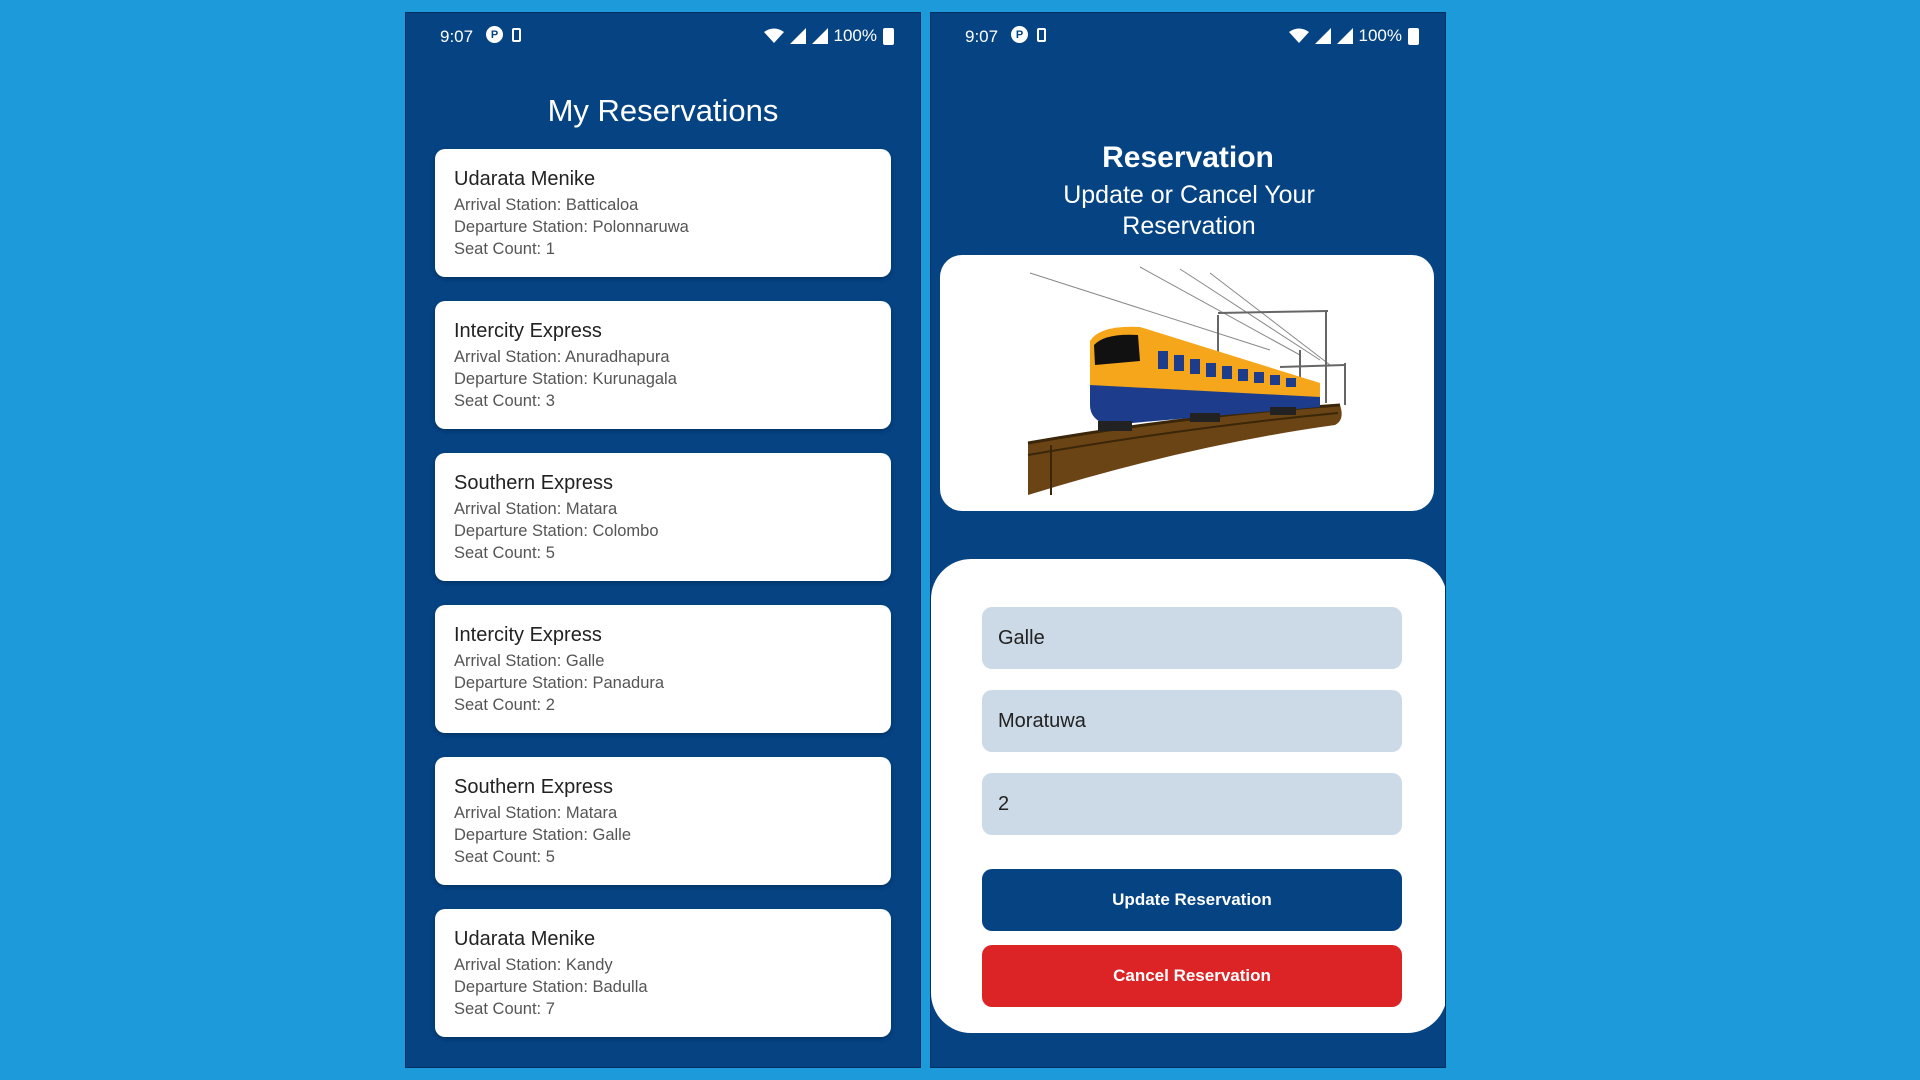 This screenshot has width=1920, height=1080. What do you see at coordinates (1188, 157) in the screenshot?
I see `form-title: Reservation` at bounding box center [1188, 157].